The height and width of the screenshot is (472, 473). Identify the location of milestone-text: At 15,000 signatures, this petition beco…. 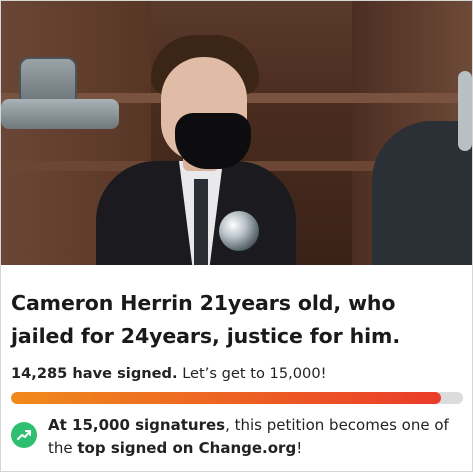
(255, 437).